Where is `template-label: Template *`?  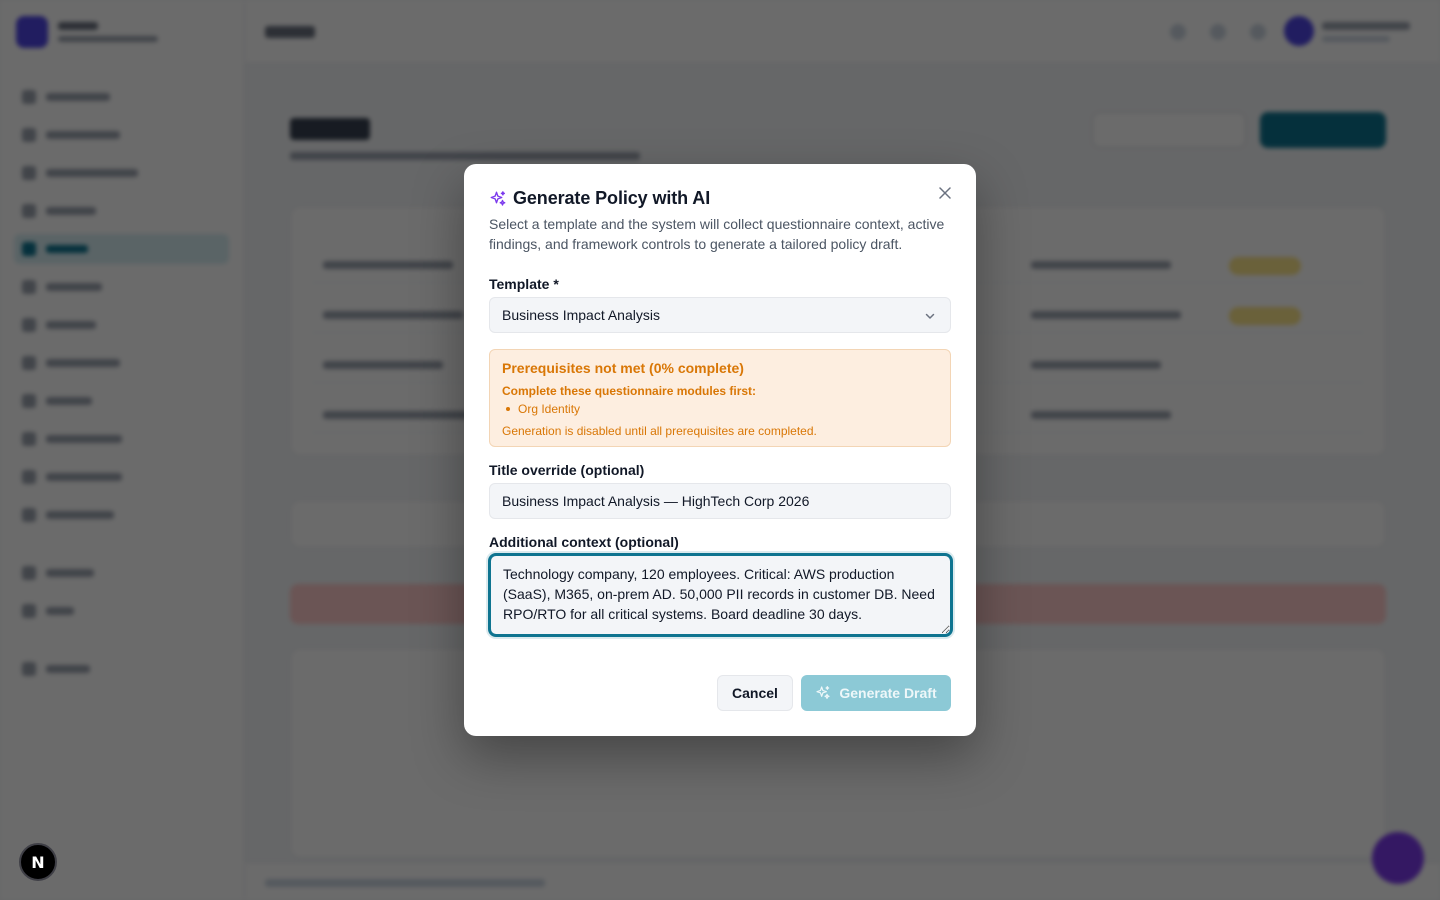 template-label: Template * is located at coordinates (524, 284).